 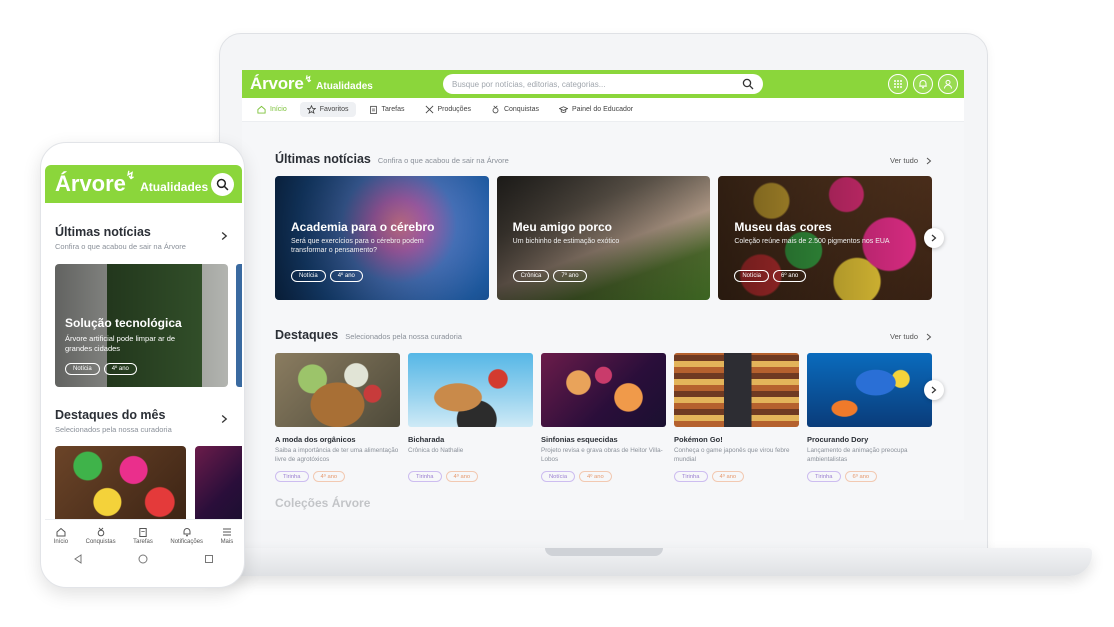 What do you see at coordinates (531, 276) in the screenshot?
I see `category-tag: Crônica` at bounding box center [531, 276].